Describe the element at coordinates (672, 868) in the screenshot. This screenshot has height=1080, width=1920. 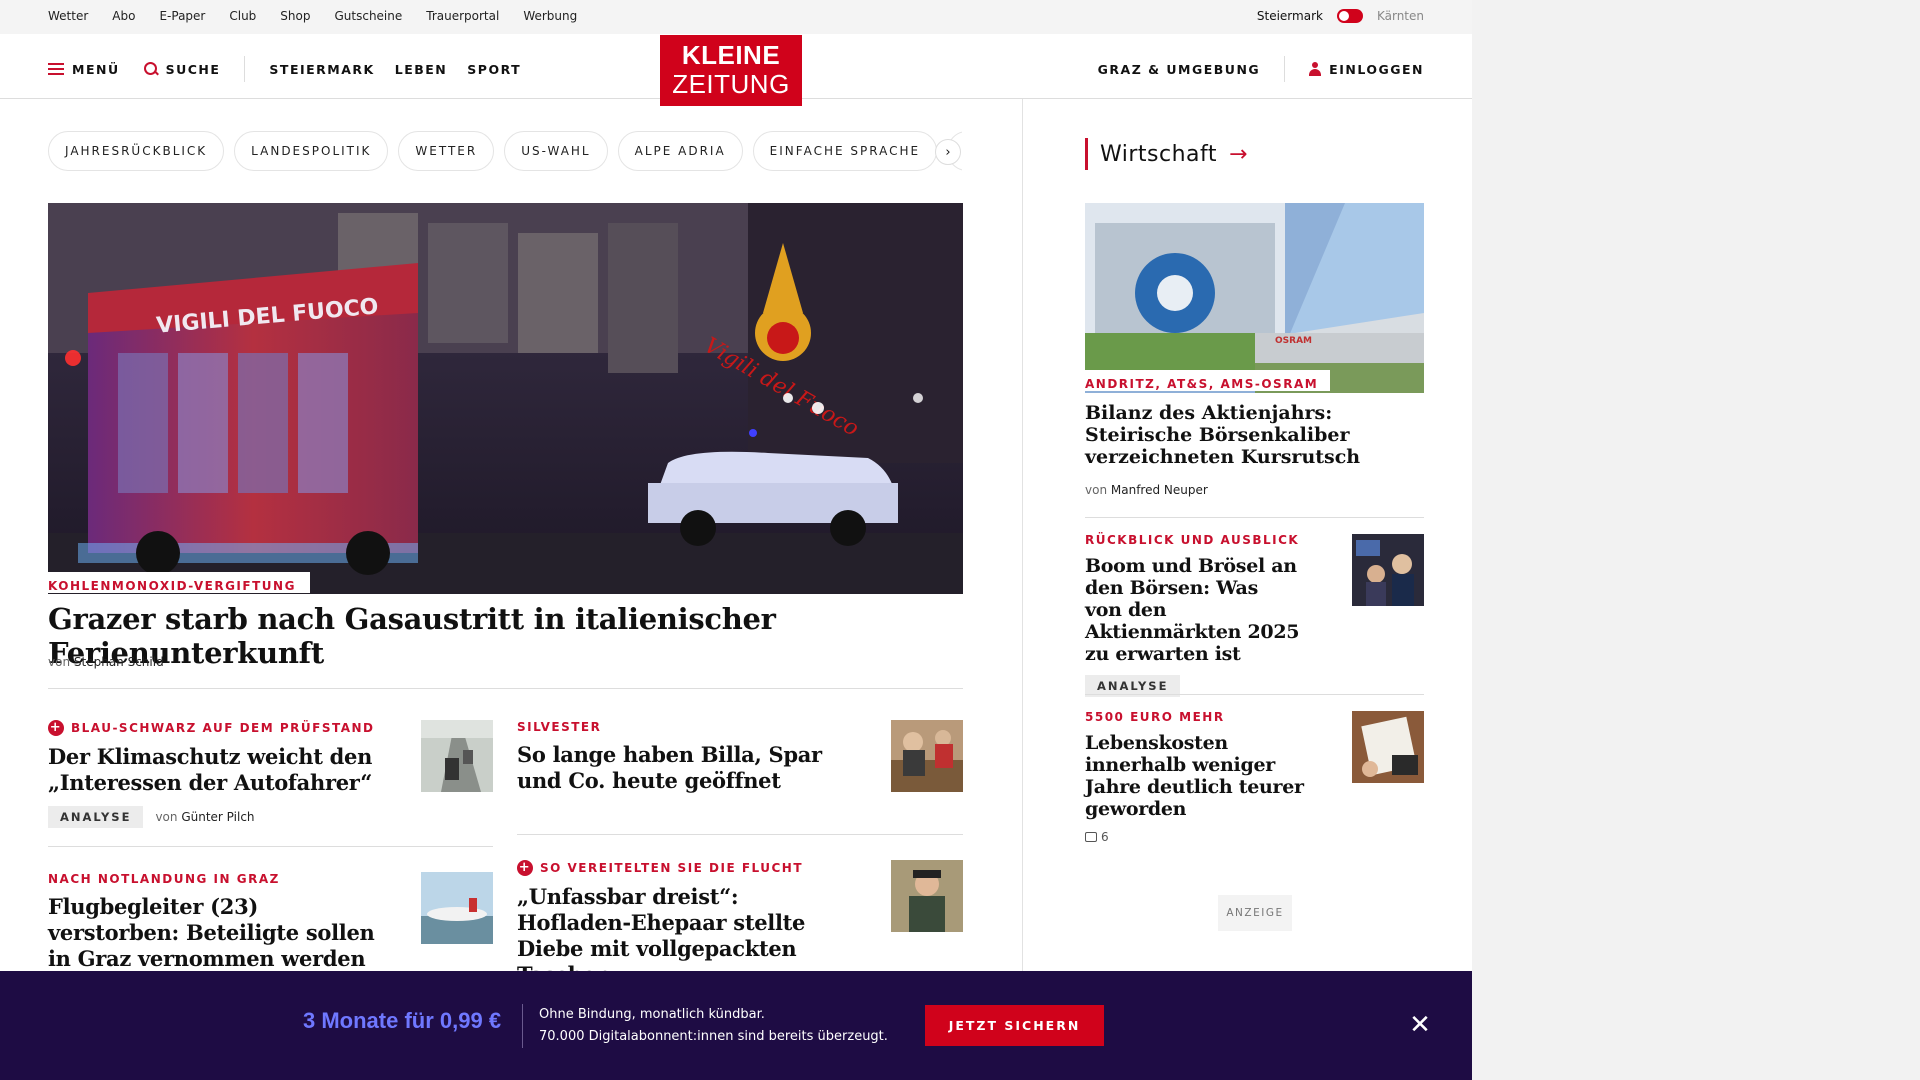
I see `teaser-kicker-text: SO VEREITELTEN SIE DIE FLUCHT` at that location.